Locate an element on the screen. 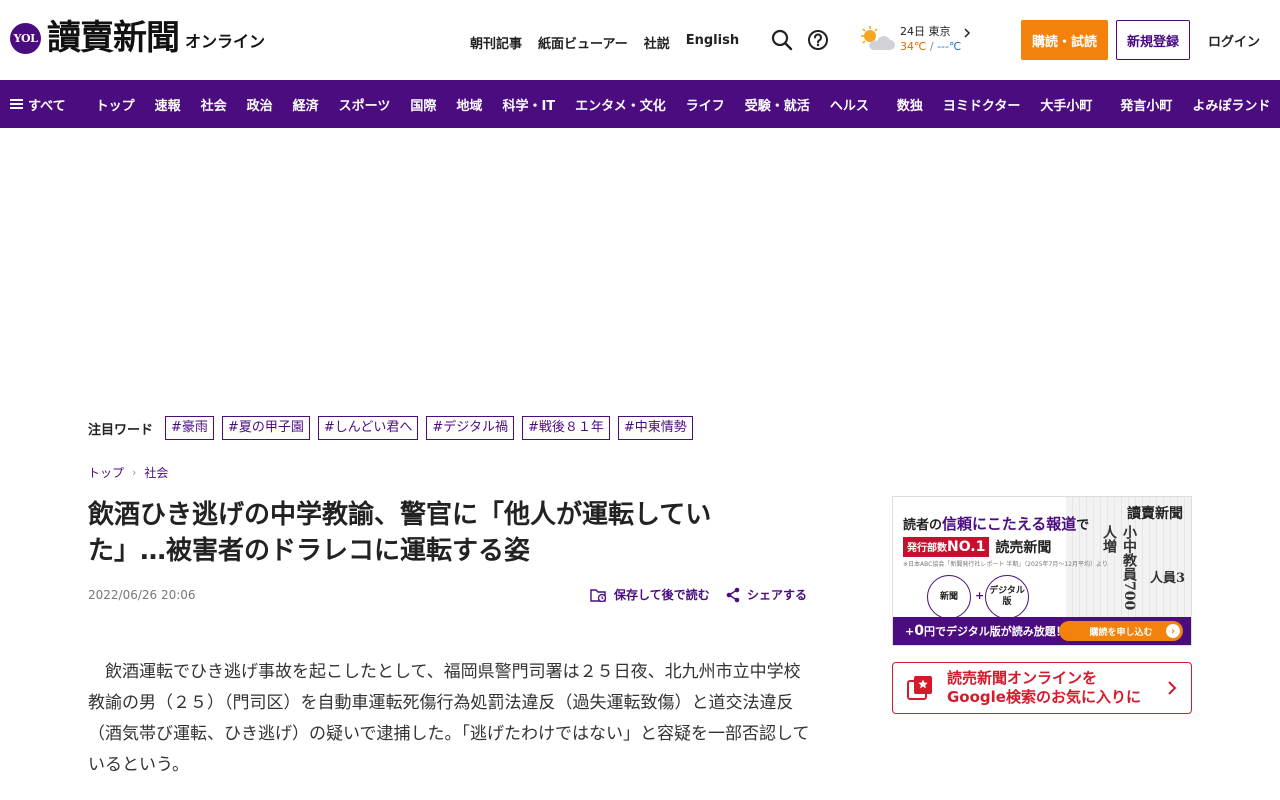 The height and width of the screenshot is (800, 1280). nav-item-top: トップ is located at coordinates (115, 104).